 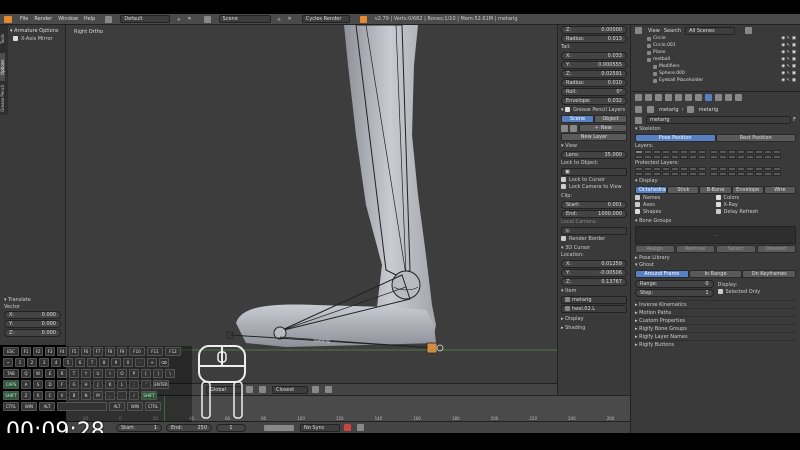 What do you see at coordinates (594, 214) in the screenshot?
I see `clip-end-field: End: 1000.000` at bounding box center [594, 214].